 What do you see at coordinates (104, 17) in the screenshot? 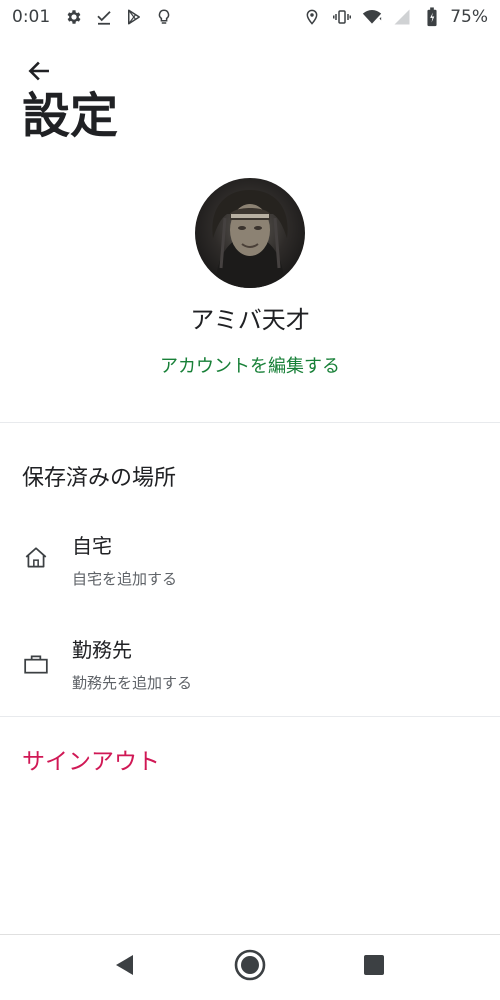
I see `check-icon` at bounding box center [104, 17].